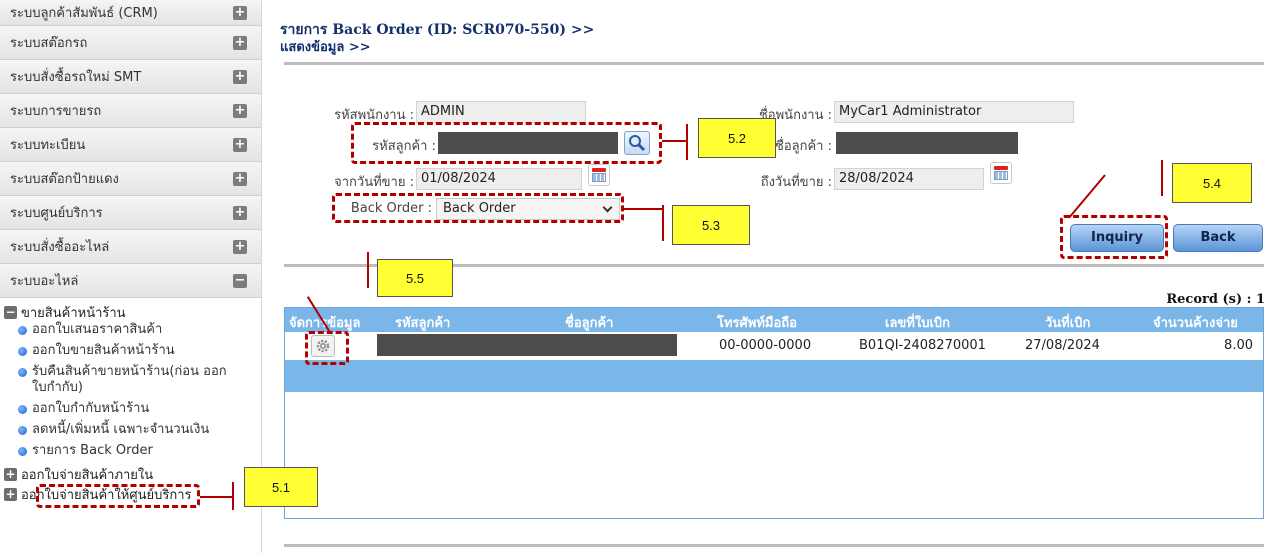 The height and width of the screenshot is (553, 1269). What do you see at coordinates (56, 111) in the screenshot?
I see `menu-label: ระบบการขายรถ` at bounding box center [56, 111].